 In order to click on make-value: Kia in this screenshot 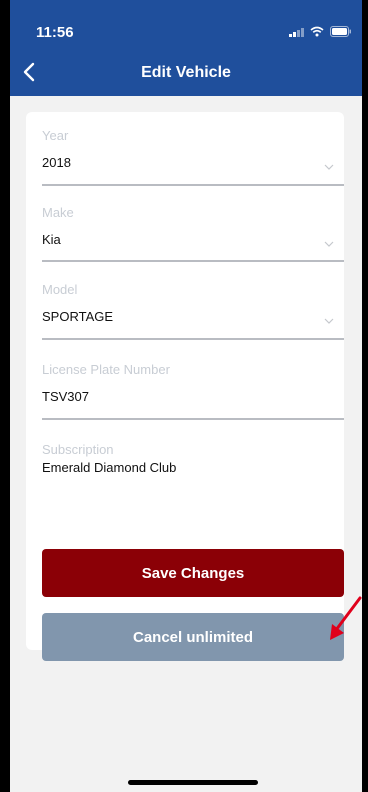, I will do `click(51, 239)`.